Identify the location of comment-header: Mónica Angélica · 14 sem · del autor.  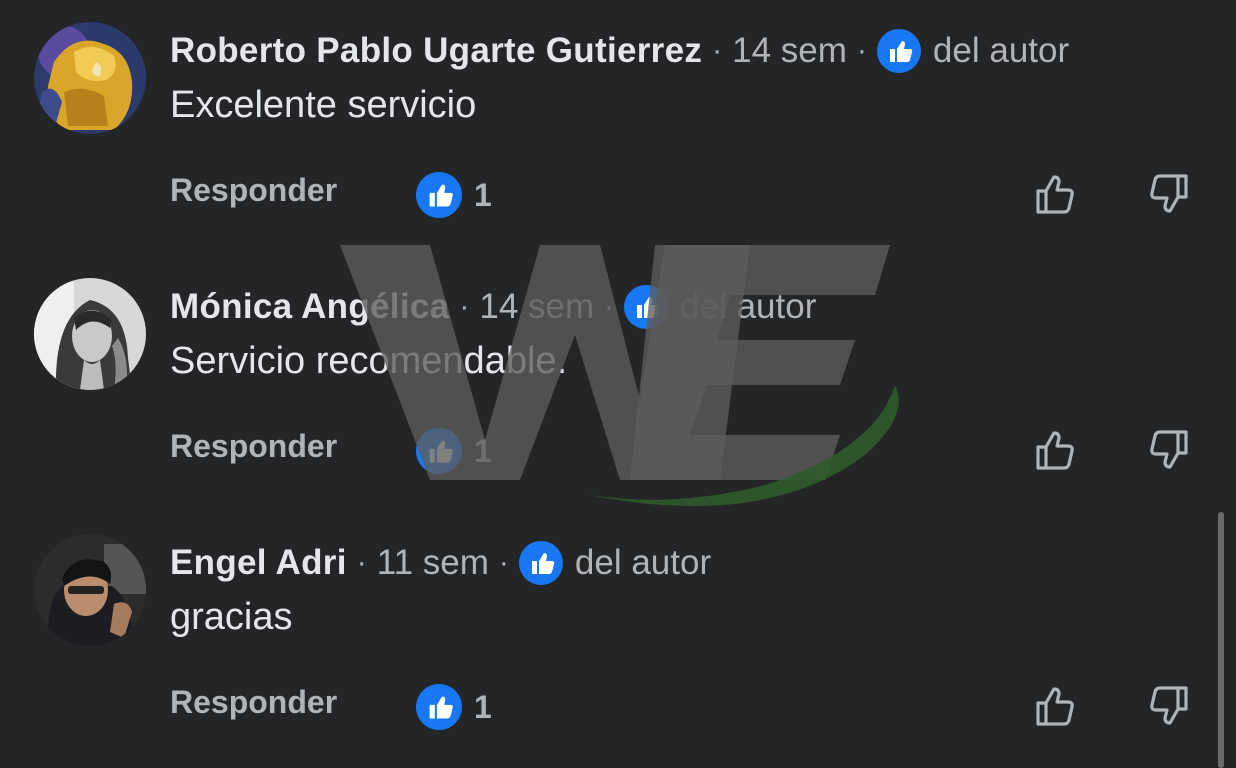
(493, 307).